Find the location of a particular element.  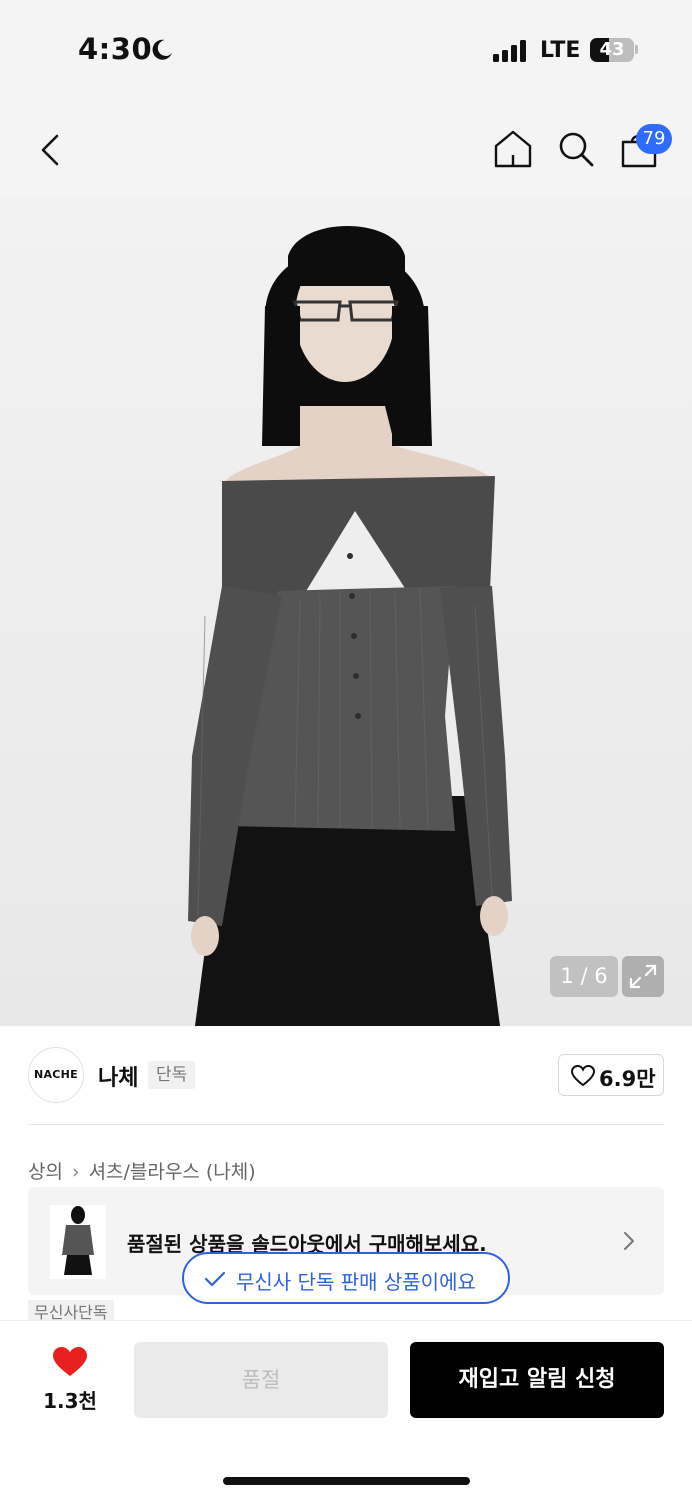

chevron-right-icon: › is located at coordinates (75, 1172).